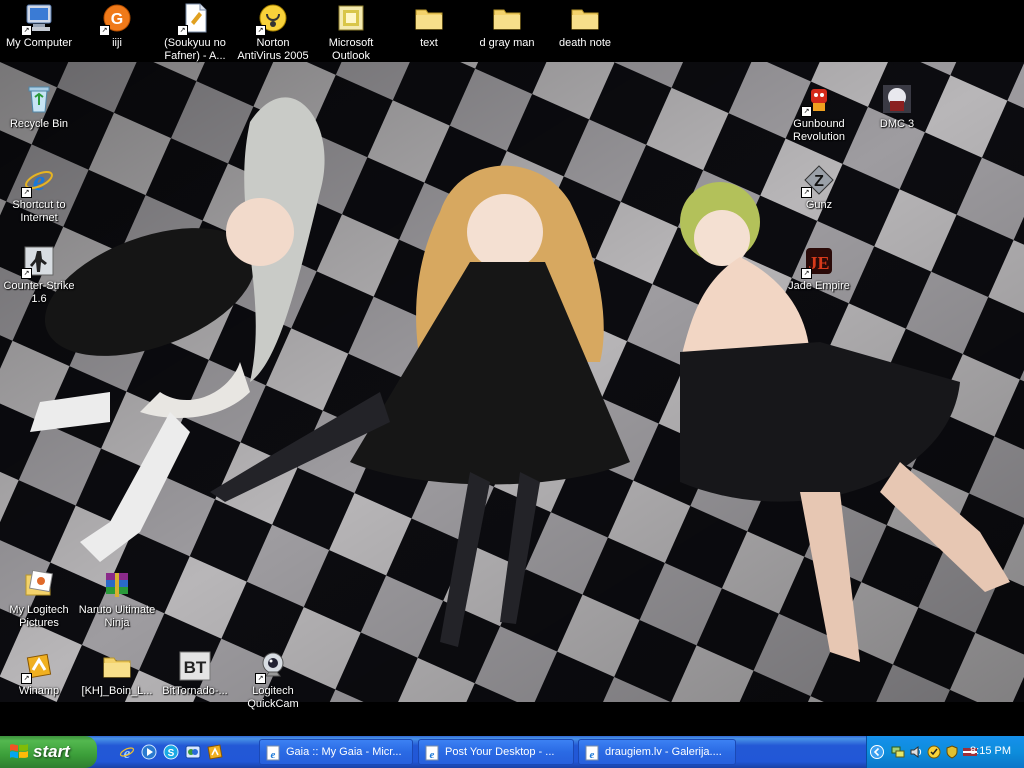 This screenshot has width=1024, height=768. I want to click on desktop-icon-folder-text: text, so click(429, 26).